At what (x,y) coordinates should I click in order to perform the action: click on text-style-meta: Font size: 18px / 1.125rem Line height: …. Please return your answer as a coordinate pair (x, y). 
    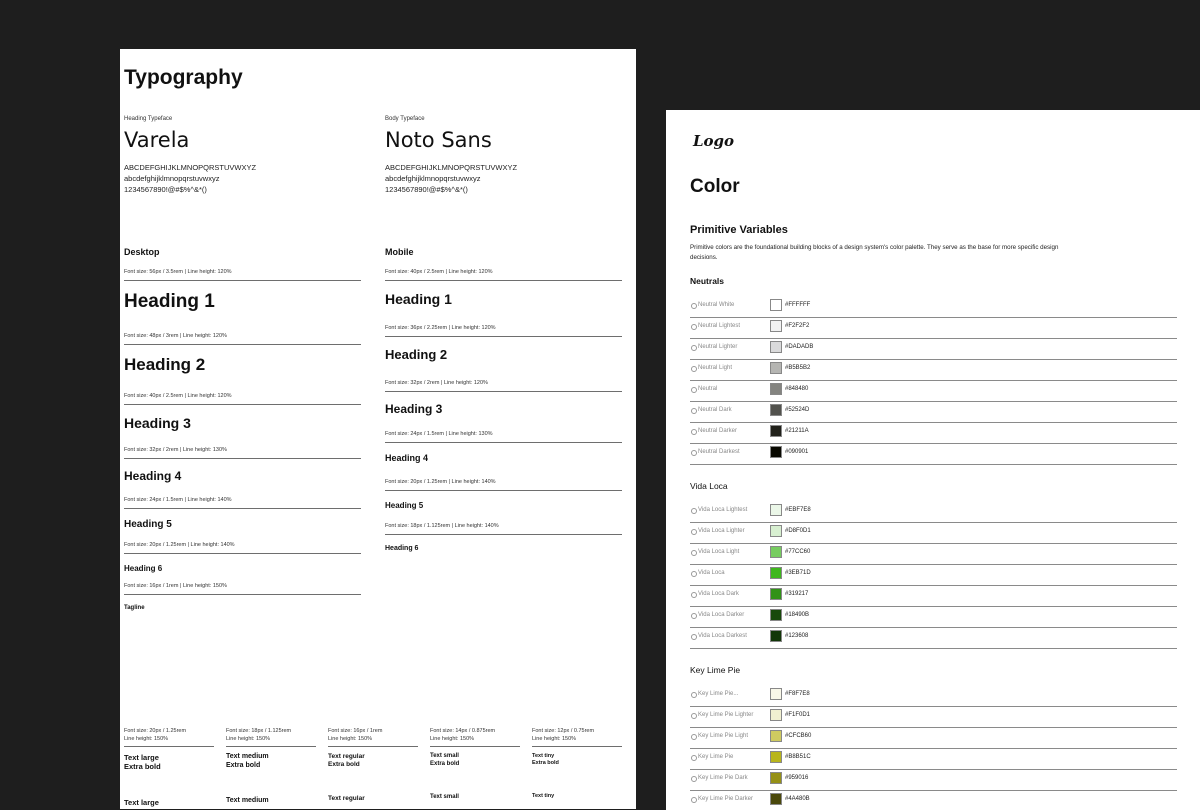
    Looking at the image, I should click on (271, 737).